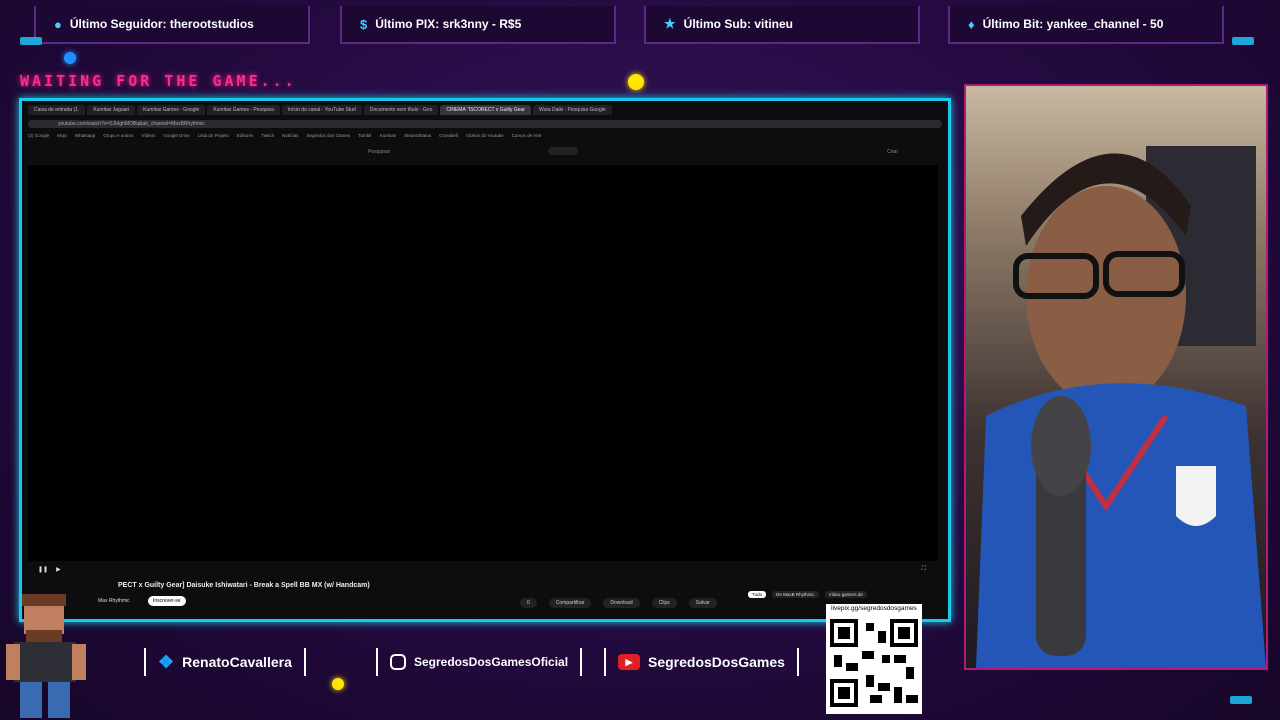  I want to click on pause-icon: ❚❚, so click(43, 569).